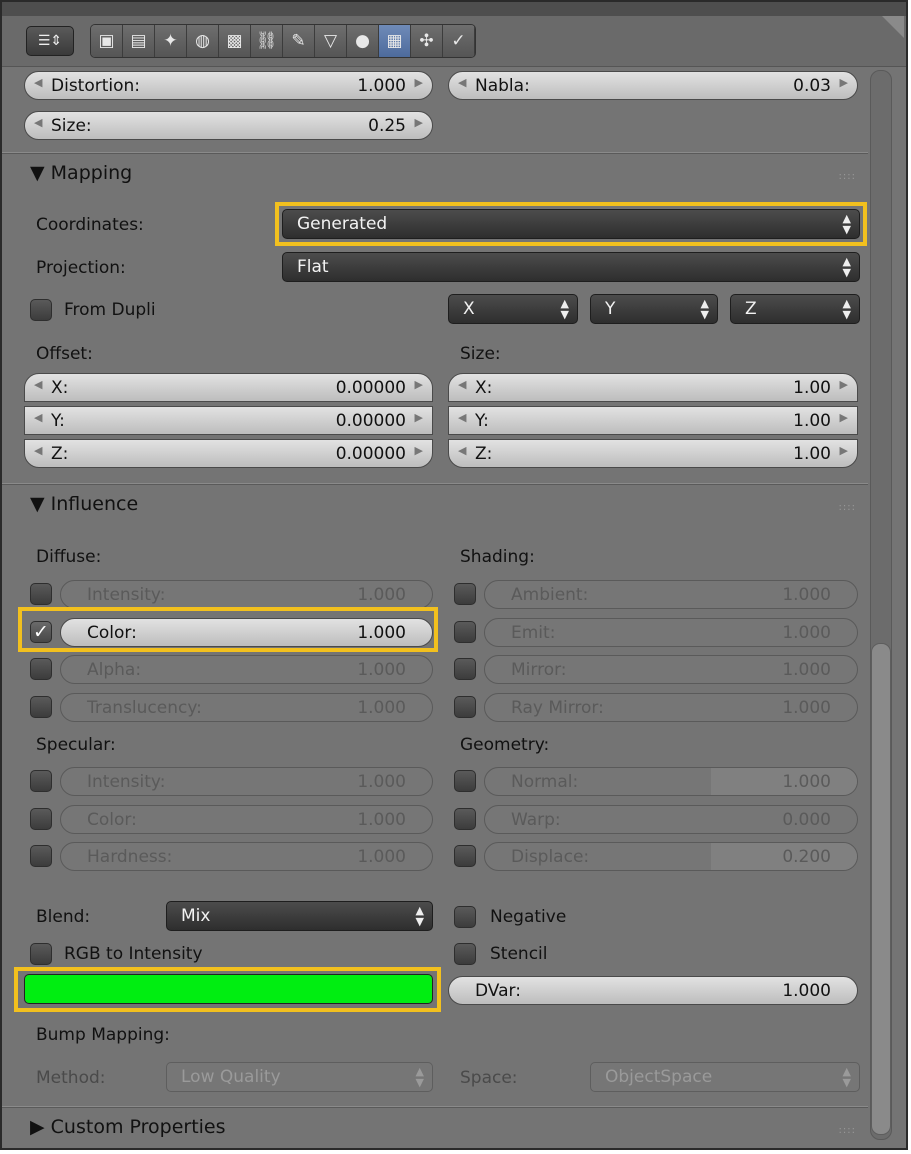 Image resolution: width=911 pixels, height=1154 pixels. Describe the element at coordinates (139, 41) in the screenshot. I see `tab-render-layers: ▤` at that location.